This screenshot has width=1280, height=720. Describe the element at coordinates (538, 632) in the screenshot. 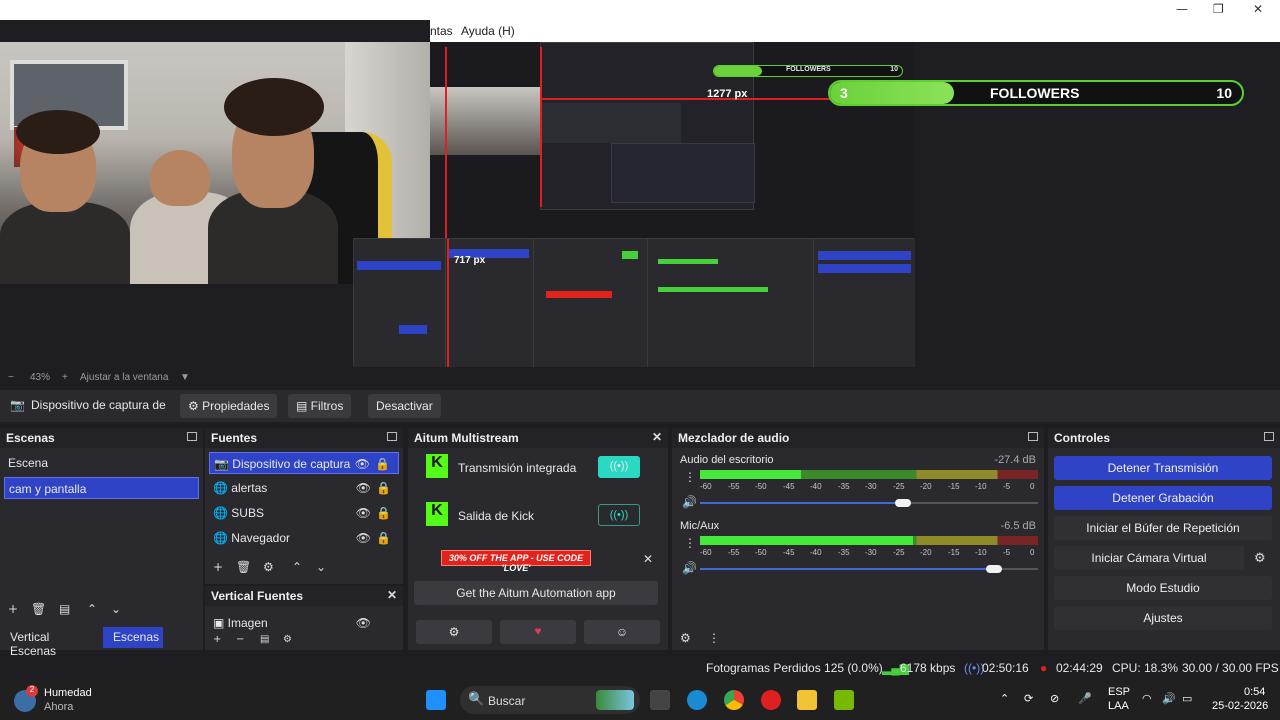

I see `donate-button: ♥` at that location.